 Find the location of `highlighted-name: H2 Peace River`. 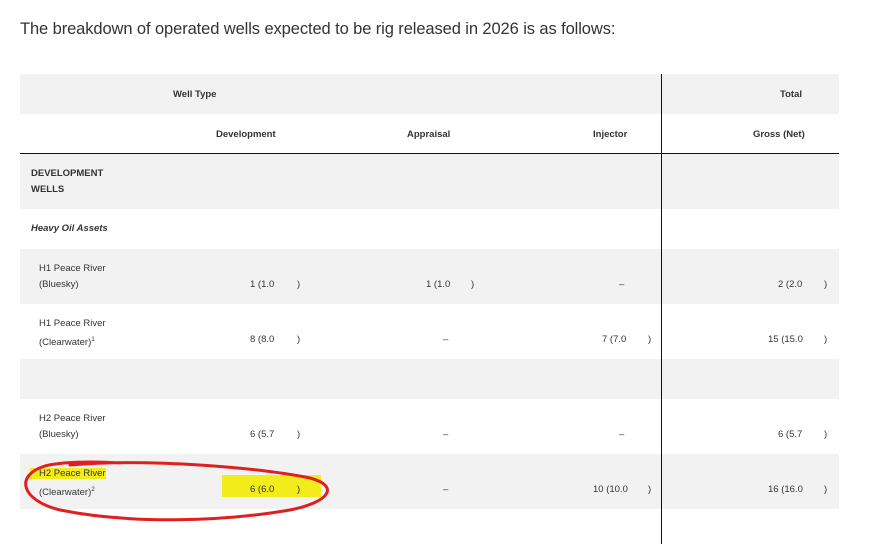

highlighted-name: H2 Peace River is located at coordinates (68, 473).